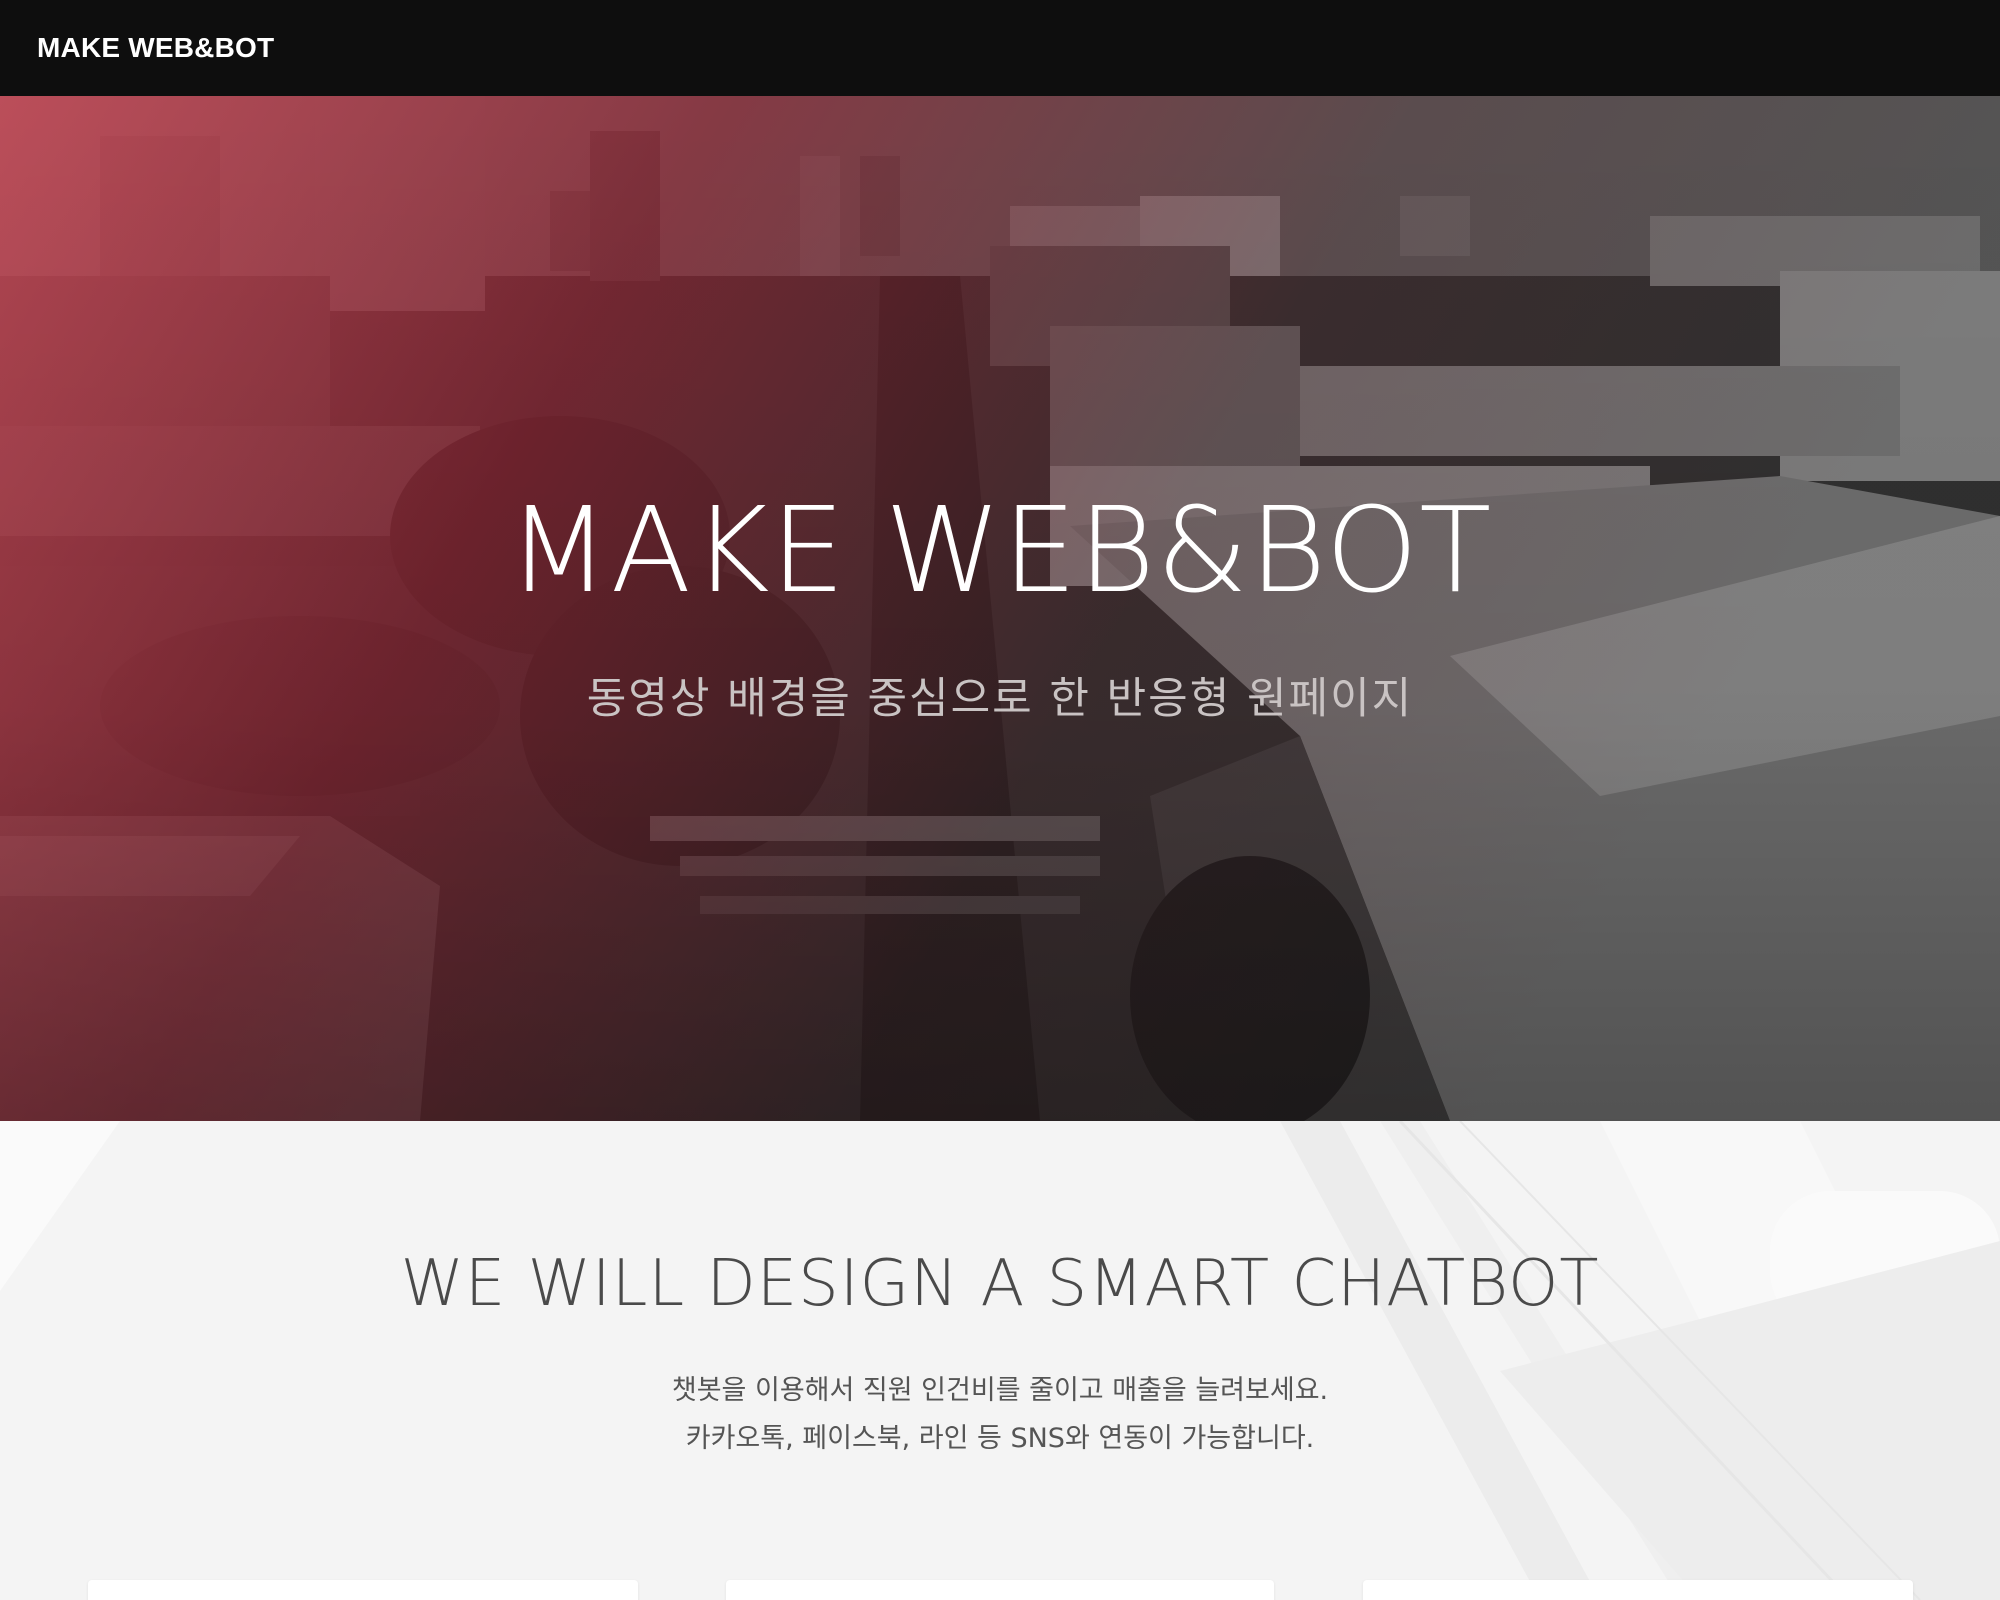  I want to click on hero-subtitle: 동영상 배경을 중심으로 한 반응형 원페이지, so click(1000, 699).